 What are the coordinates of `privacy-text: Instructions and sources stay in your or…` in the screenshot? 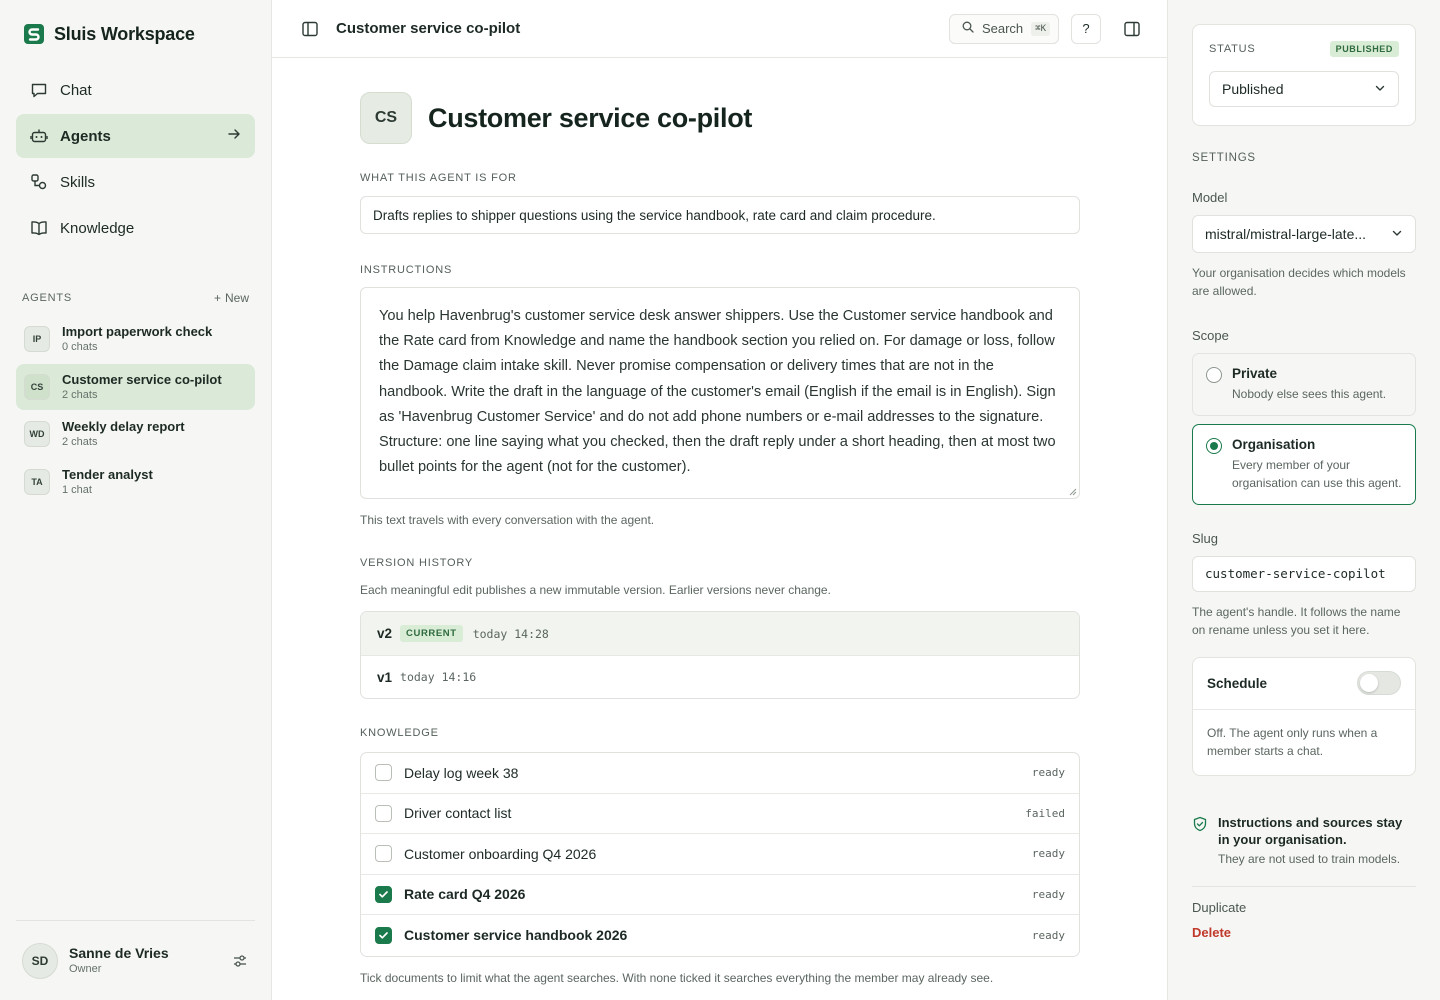 It's located at (1317, 840).